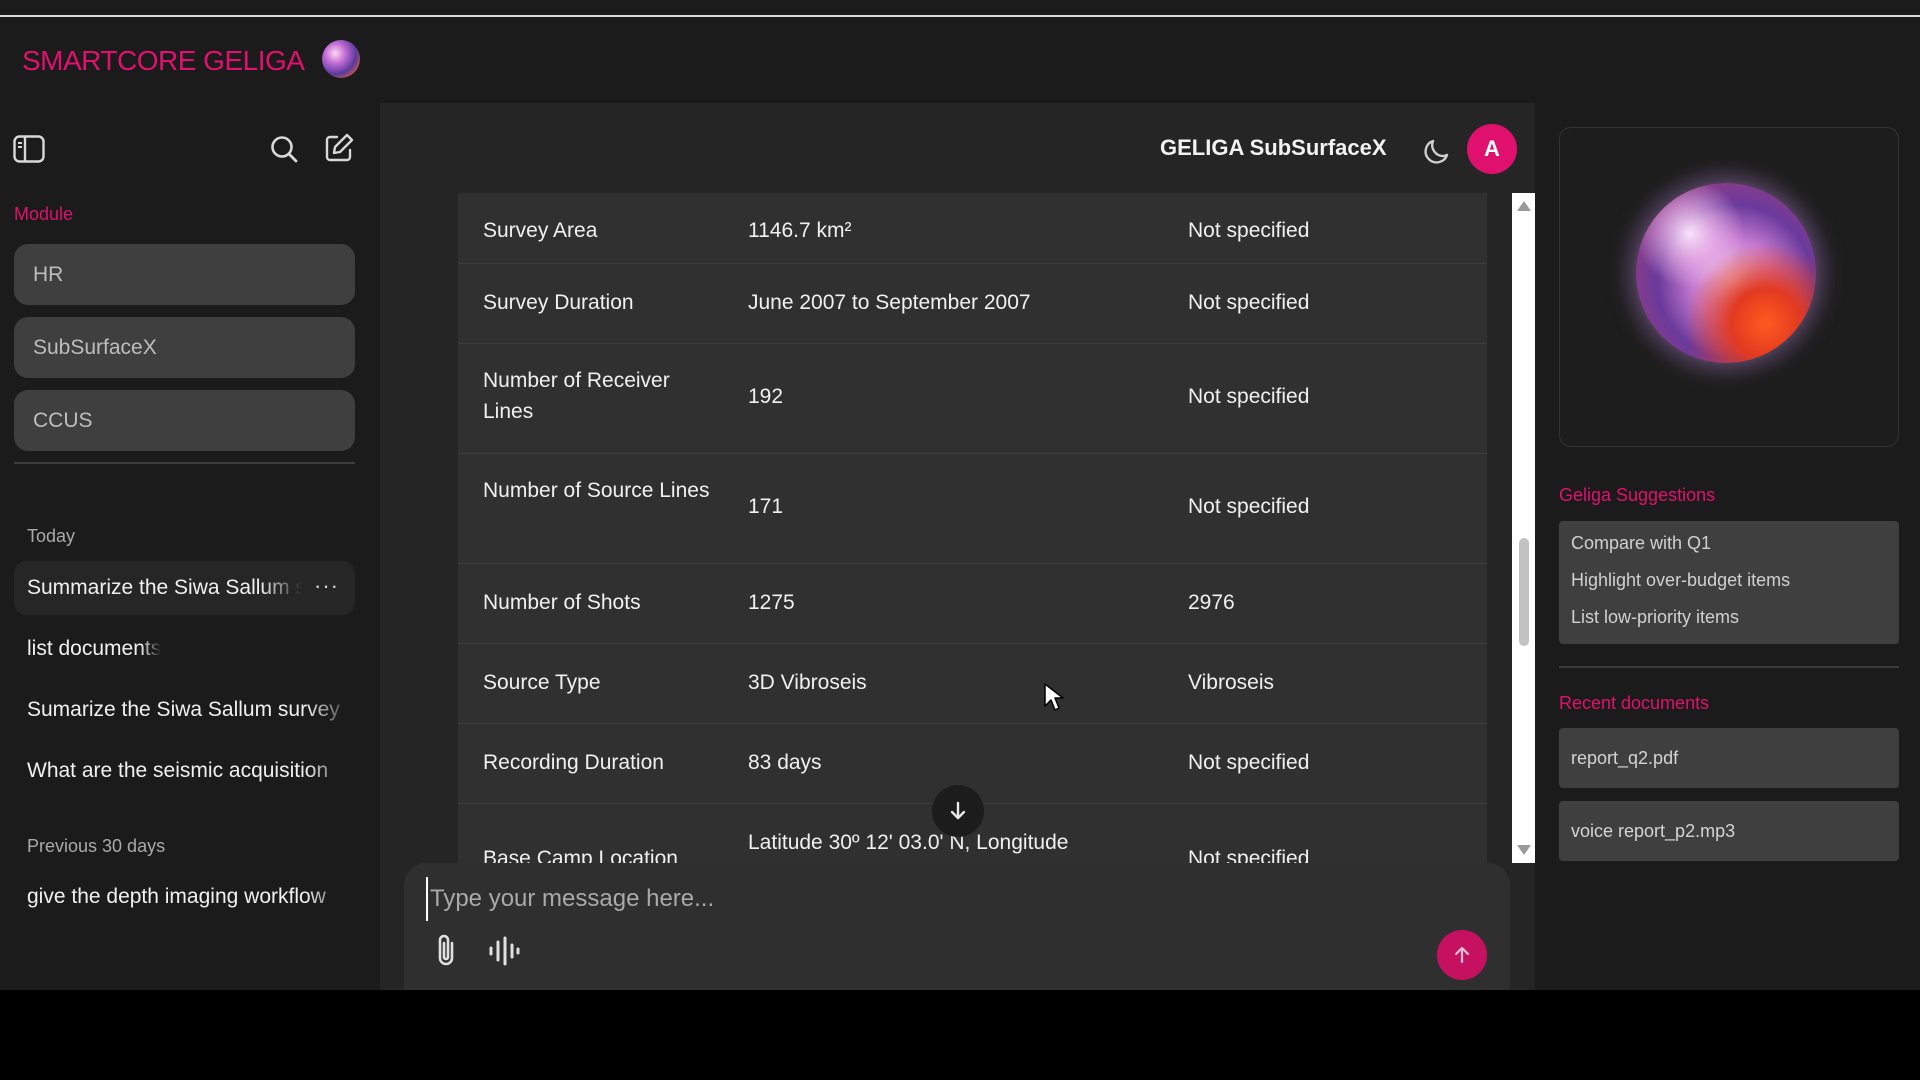 Image resolution: width=1920 pixels, height=1080 pixels. I want to click on recent-document-item: report_q2.pdf, so click(1729, 758).